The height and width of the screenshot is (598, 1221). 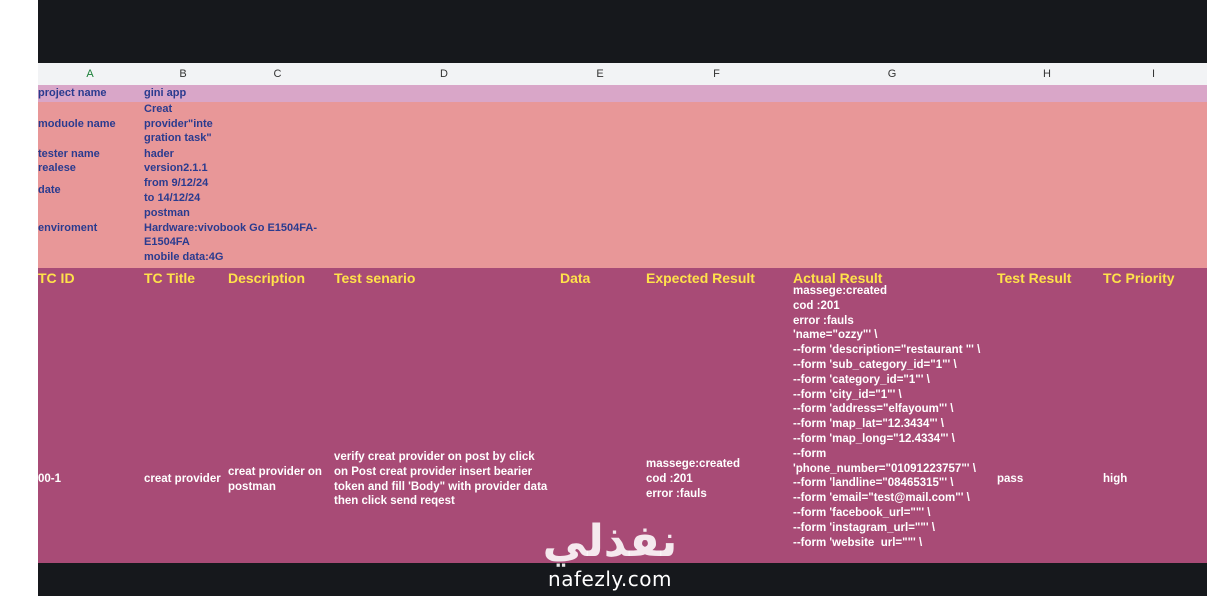 I want to click on project-name-value: gini app, so click(x=165, y=93).